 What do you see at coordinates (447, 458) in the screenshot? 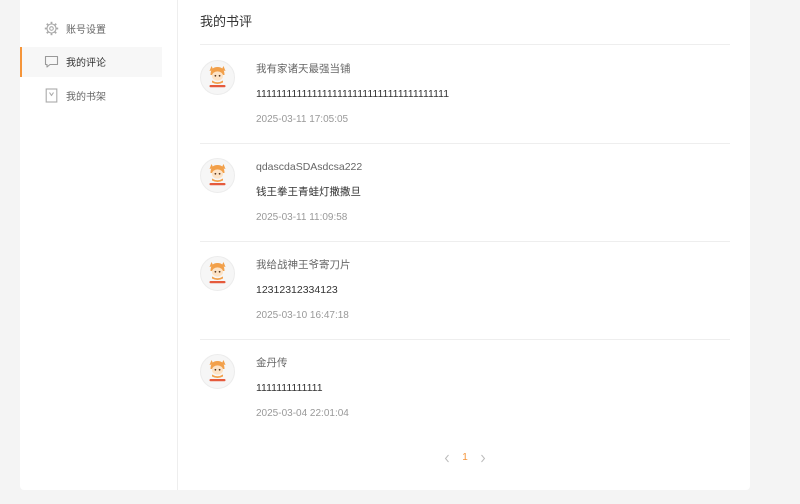
I see `chevron-left-icon` at bounding box center [447, 458].